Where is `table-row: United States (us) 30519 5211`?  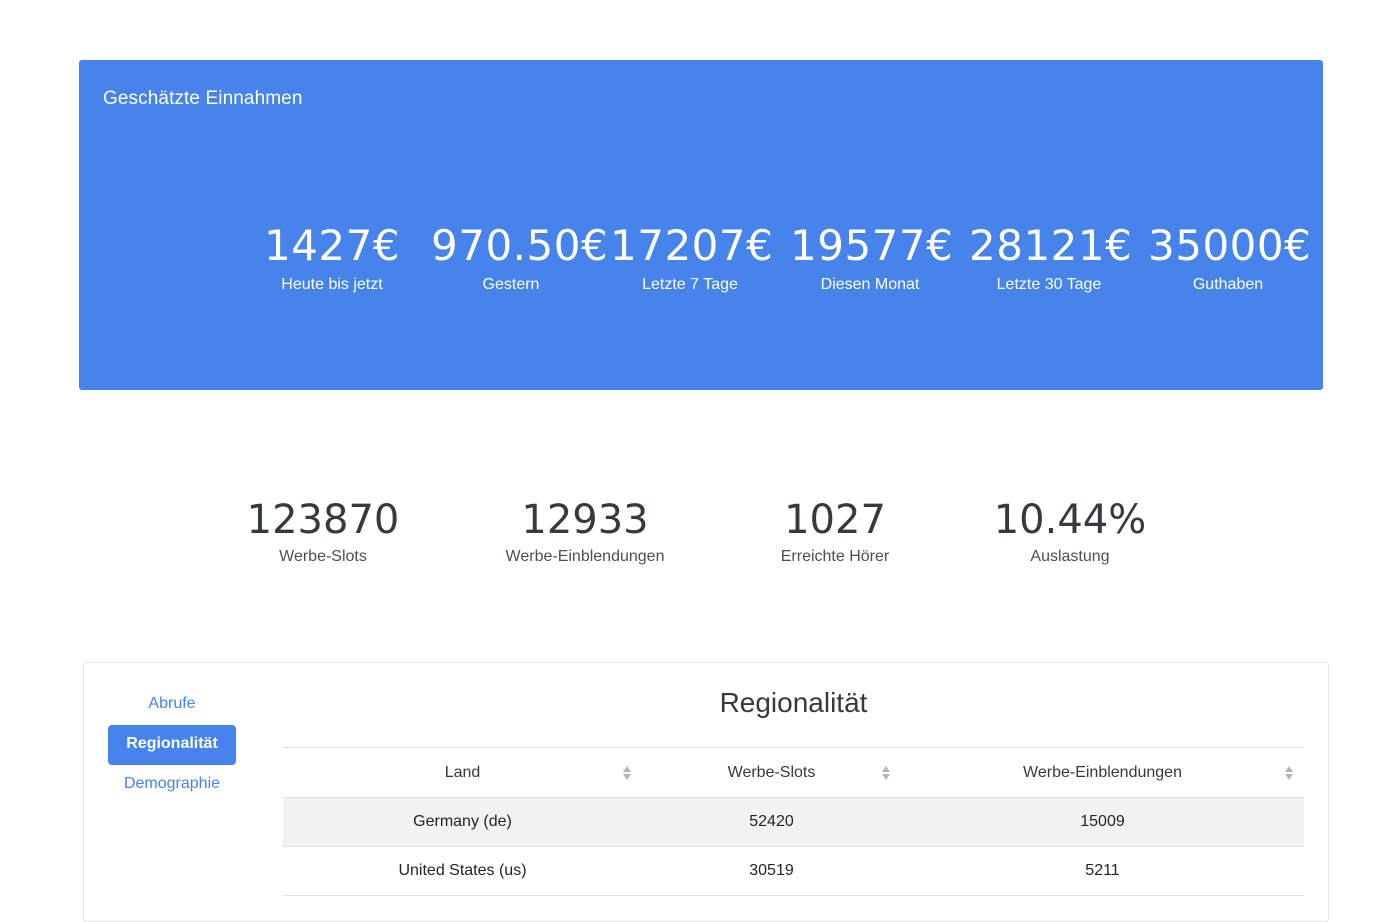 table-row: United States (us) 30519 5211 is located at coordinates (793, 871).